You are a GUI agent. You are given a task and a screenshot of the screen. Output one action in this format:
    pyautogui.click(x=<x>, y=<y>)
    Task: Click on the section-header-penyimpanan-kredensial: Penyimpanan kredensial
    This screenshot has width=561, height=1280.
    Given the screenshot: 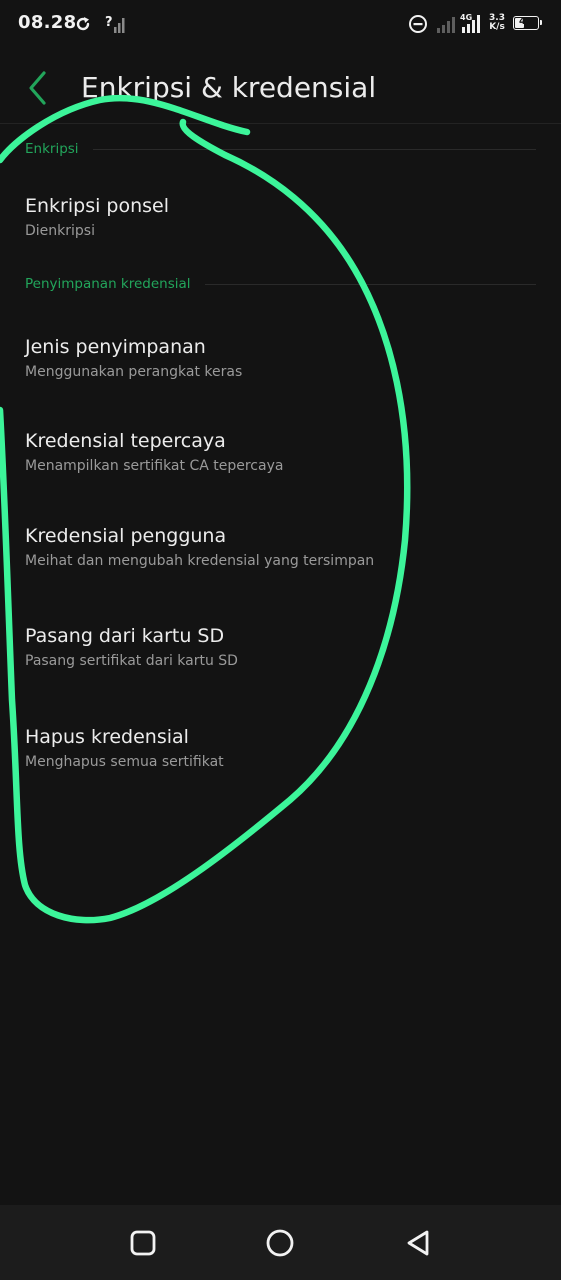 What is the action you would take?
    pyautogui.click(x=280, y=284)
    